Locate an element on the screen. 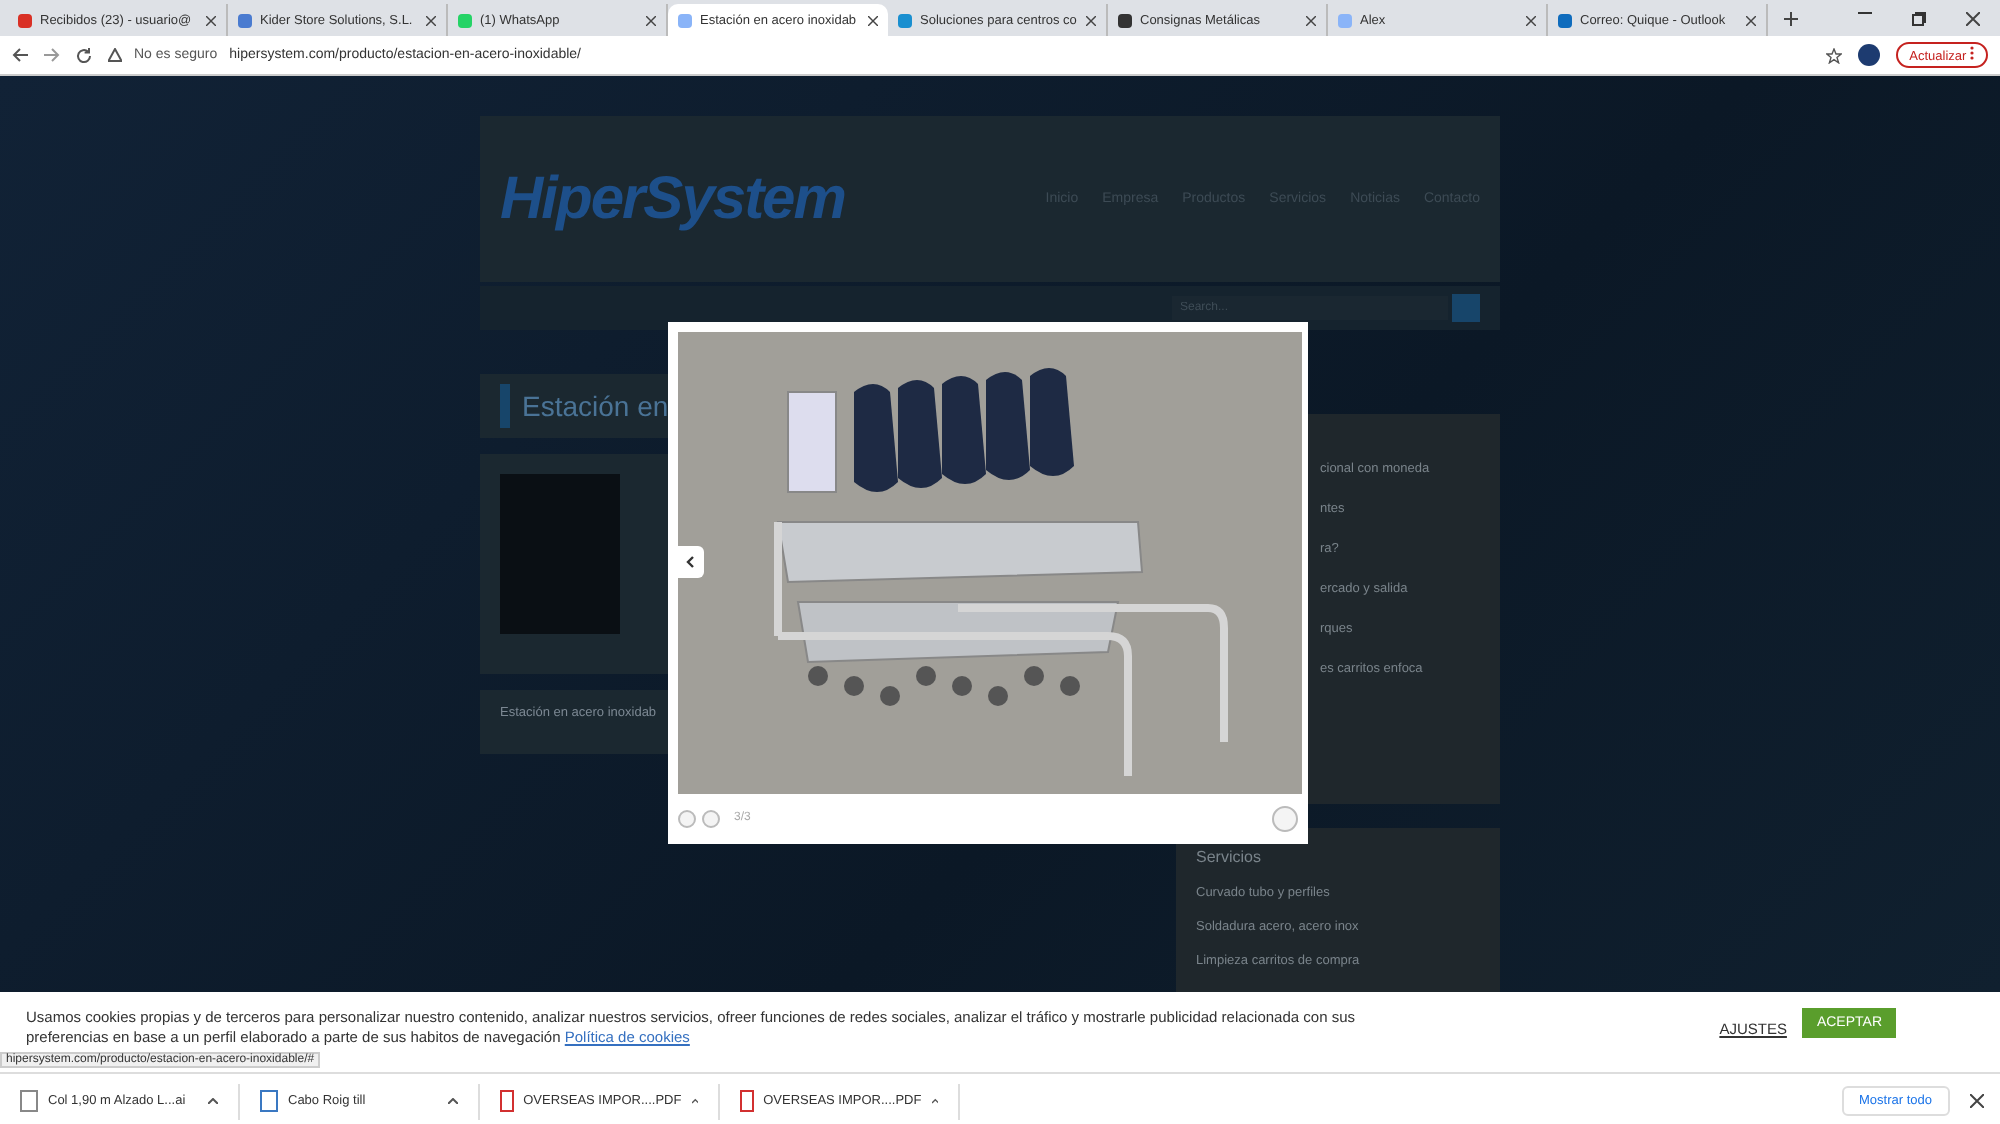 The image size is (2000, 1124). section-title: Servicios is located at coordinates (1229, 857).